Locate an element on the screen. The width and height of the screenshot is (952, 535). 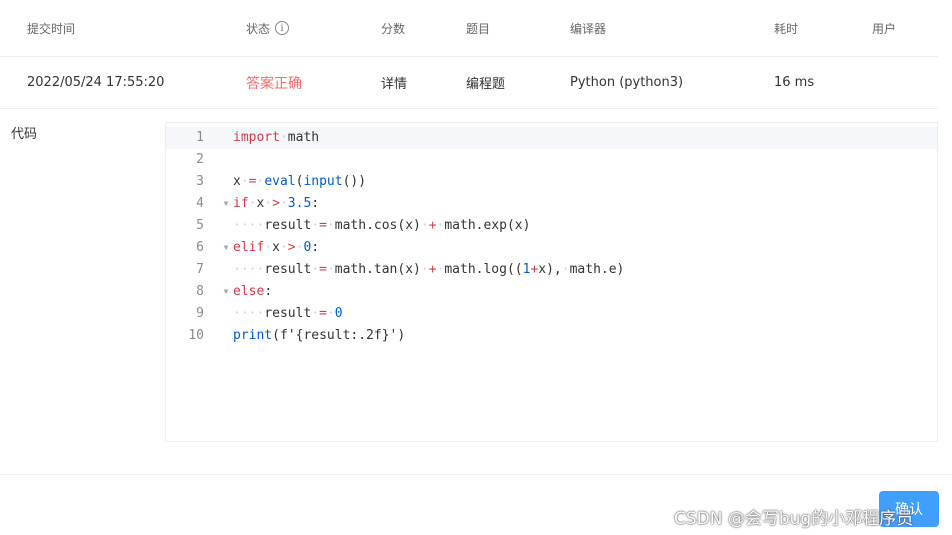
code-text: print(f'{result:.2f}') is located at coordinates (319, 335).